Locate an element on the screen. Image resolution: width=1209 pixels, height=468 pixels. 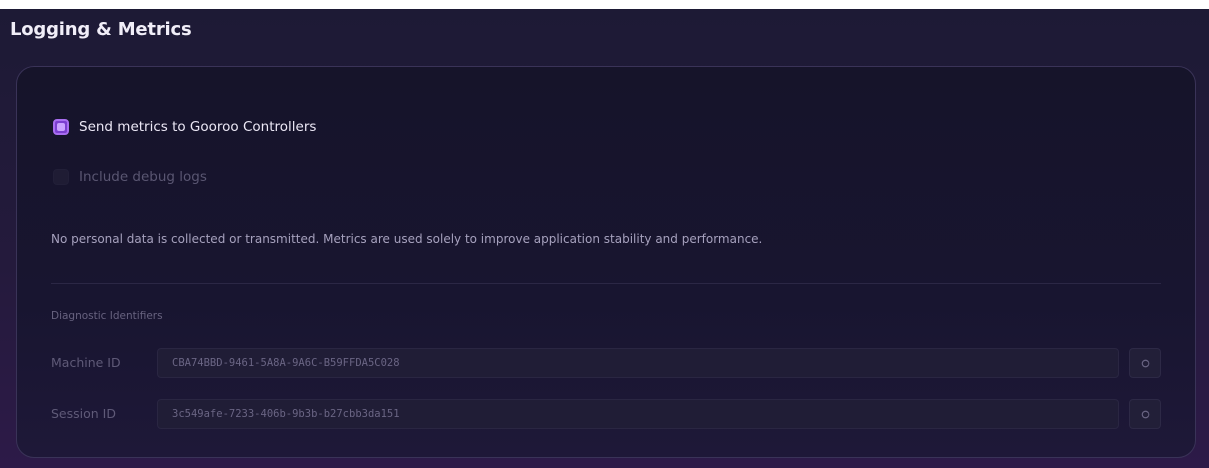
debug-logs-checkbox is located at coordinates (61, 177).